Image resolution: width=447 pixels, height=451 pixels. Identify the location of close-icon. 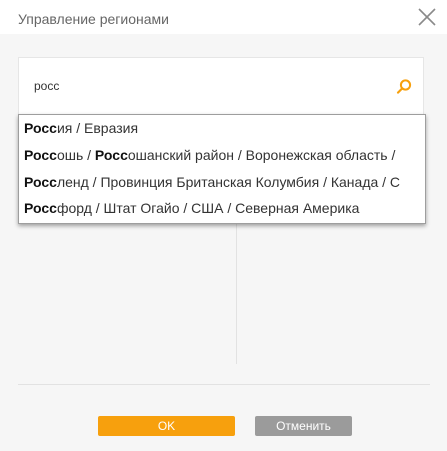
(427, 17).